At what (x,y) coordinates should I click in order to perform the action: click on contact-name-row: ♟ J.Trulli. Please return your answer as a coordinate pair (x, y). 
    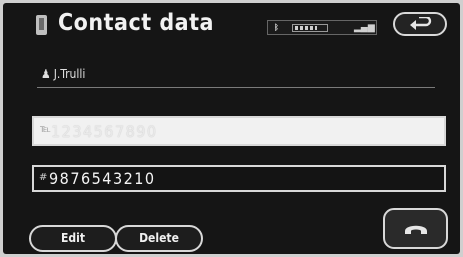
    Looking at the image, I should click on (63, 74).